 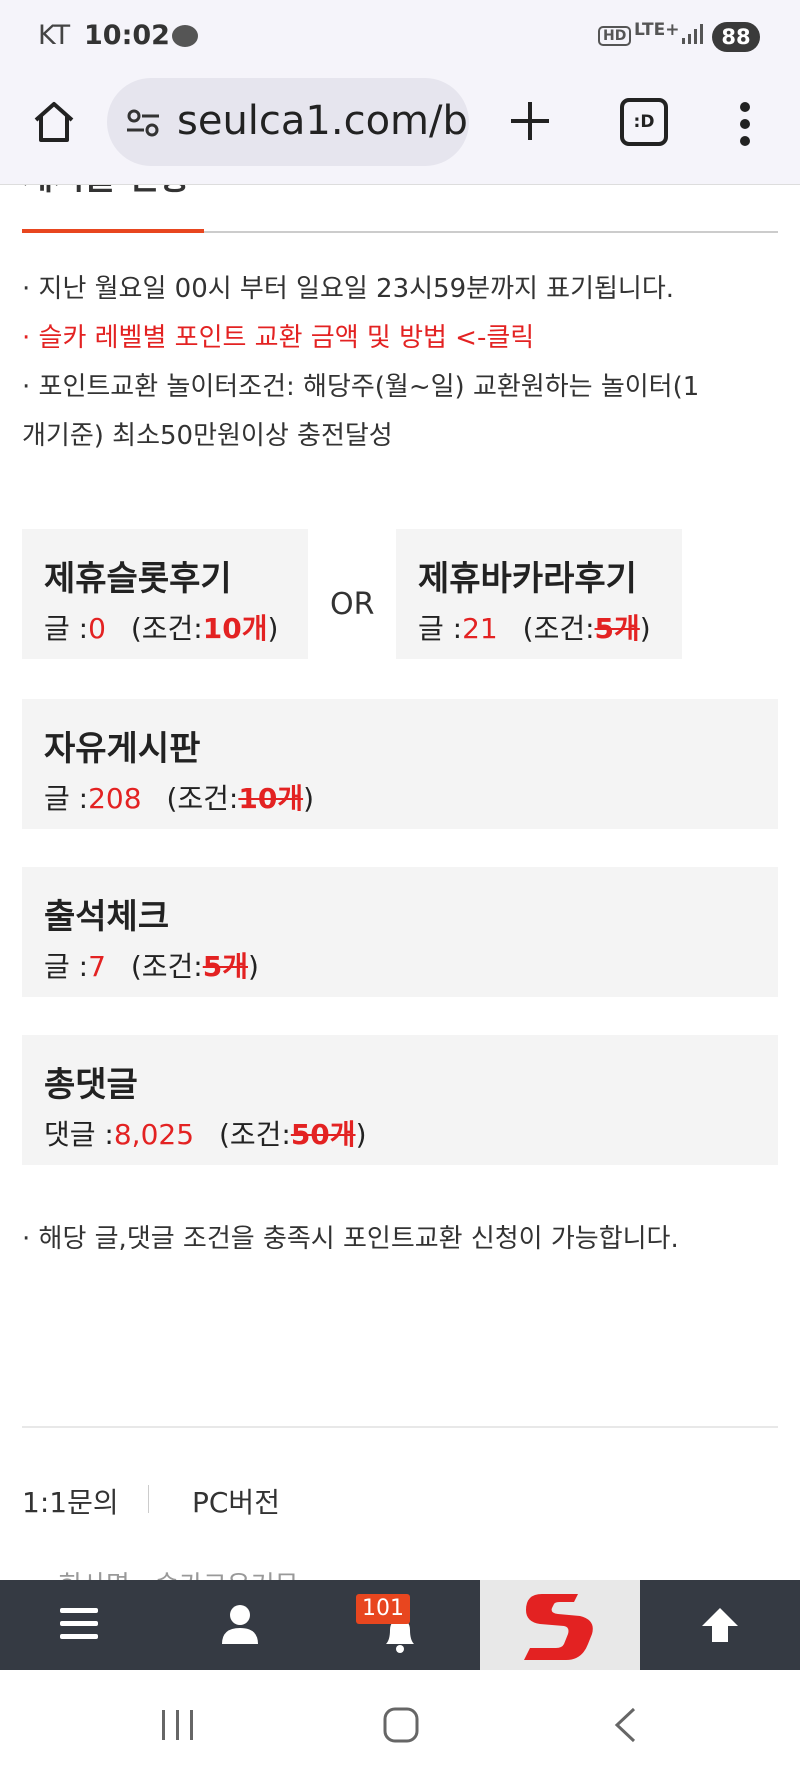 I want to click on card-slot-review: 제휴슬롯후기 글 :0 (조건:10개), so click(x=165, y=594).